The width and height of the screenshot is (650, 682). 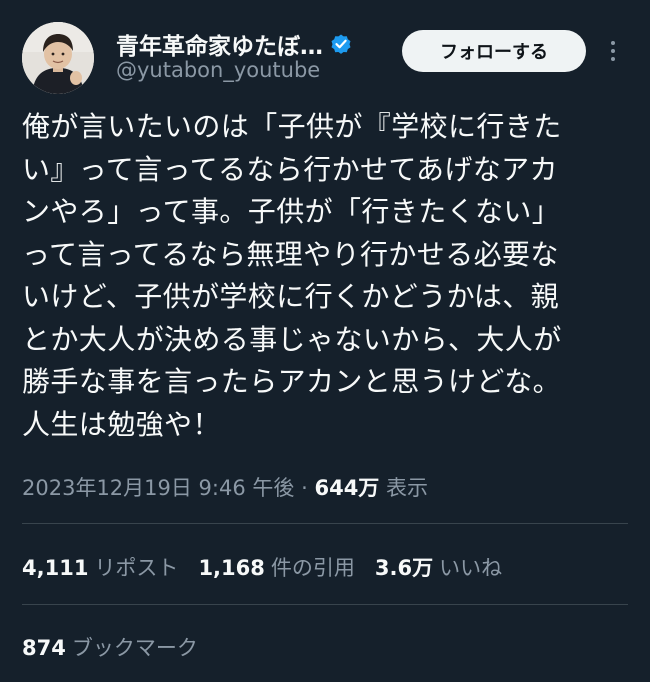 I want to click on bookmarks-count: 874, so click(x=44, y=648).